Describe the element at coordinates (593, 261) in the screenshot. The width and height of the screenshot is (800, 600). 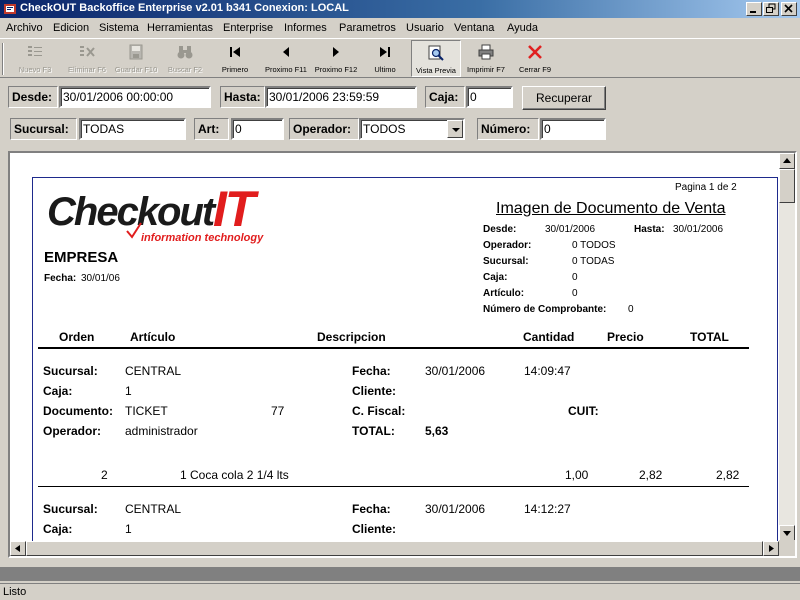
I see `meta-sucursal-value: 0 TODAS` at that location.